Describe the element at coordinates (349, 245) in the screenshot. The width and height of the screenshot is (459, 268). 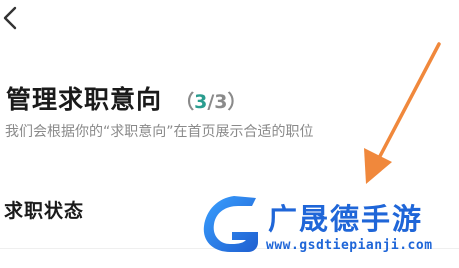
I see `watermark-url: www.gsdtiepianji.com` at that location.